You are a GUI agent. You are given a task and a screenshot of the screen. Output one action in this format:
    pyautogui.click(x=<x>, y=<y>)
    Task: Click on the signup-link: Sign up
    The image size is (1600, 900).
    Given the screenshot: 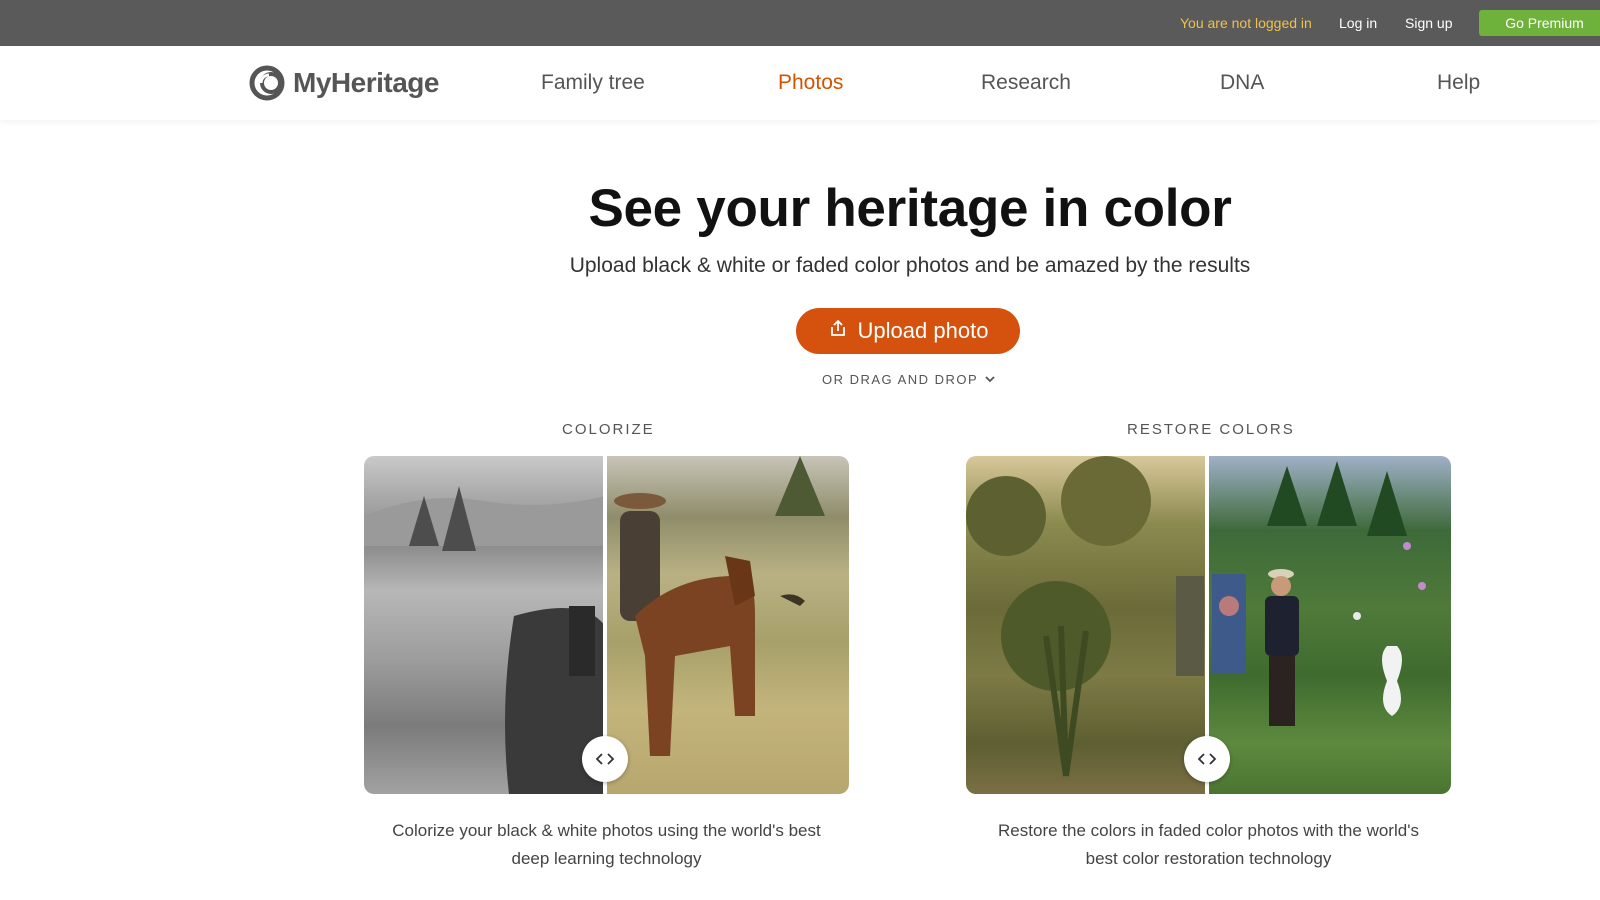 What is the action you would take?
    pyautogui.click(x=1428, y=23)
    